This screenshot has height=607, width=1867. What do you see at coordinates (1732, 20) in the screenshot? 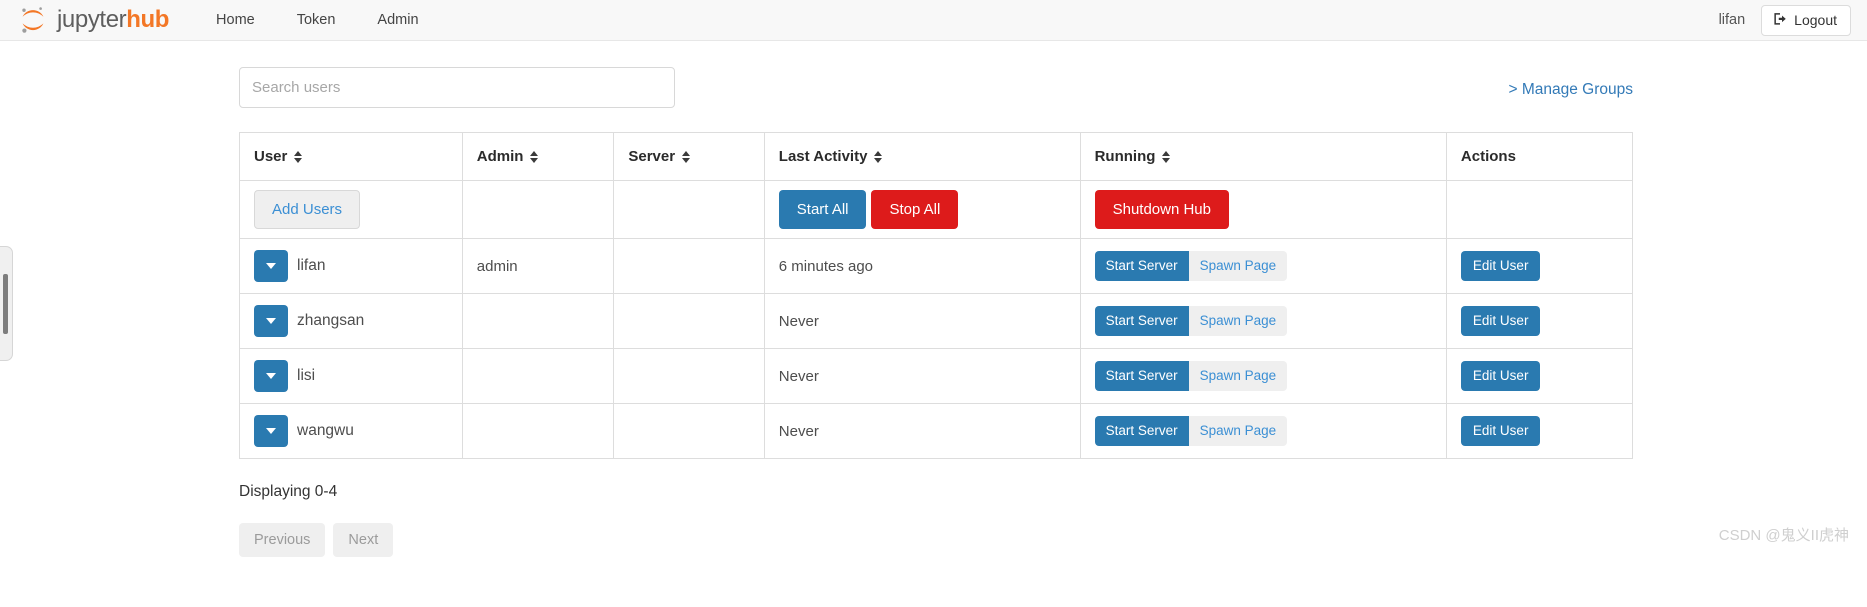
I see `current-username: lifan` at bounding box center [1732, 20].